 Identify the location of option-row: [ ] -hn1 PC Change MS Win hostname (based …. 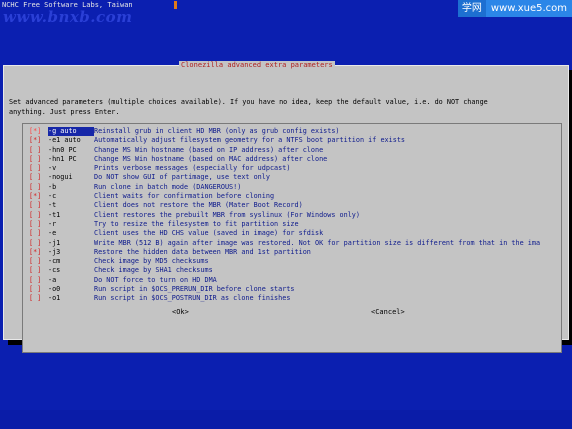
(295, 159).